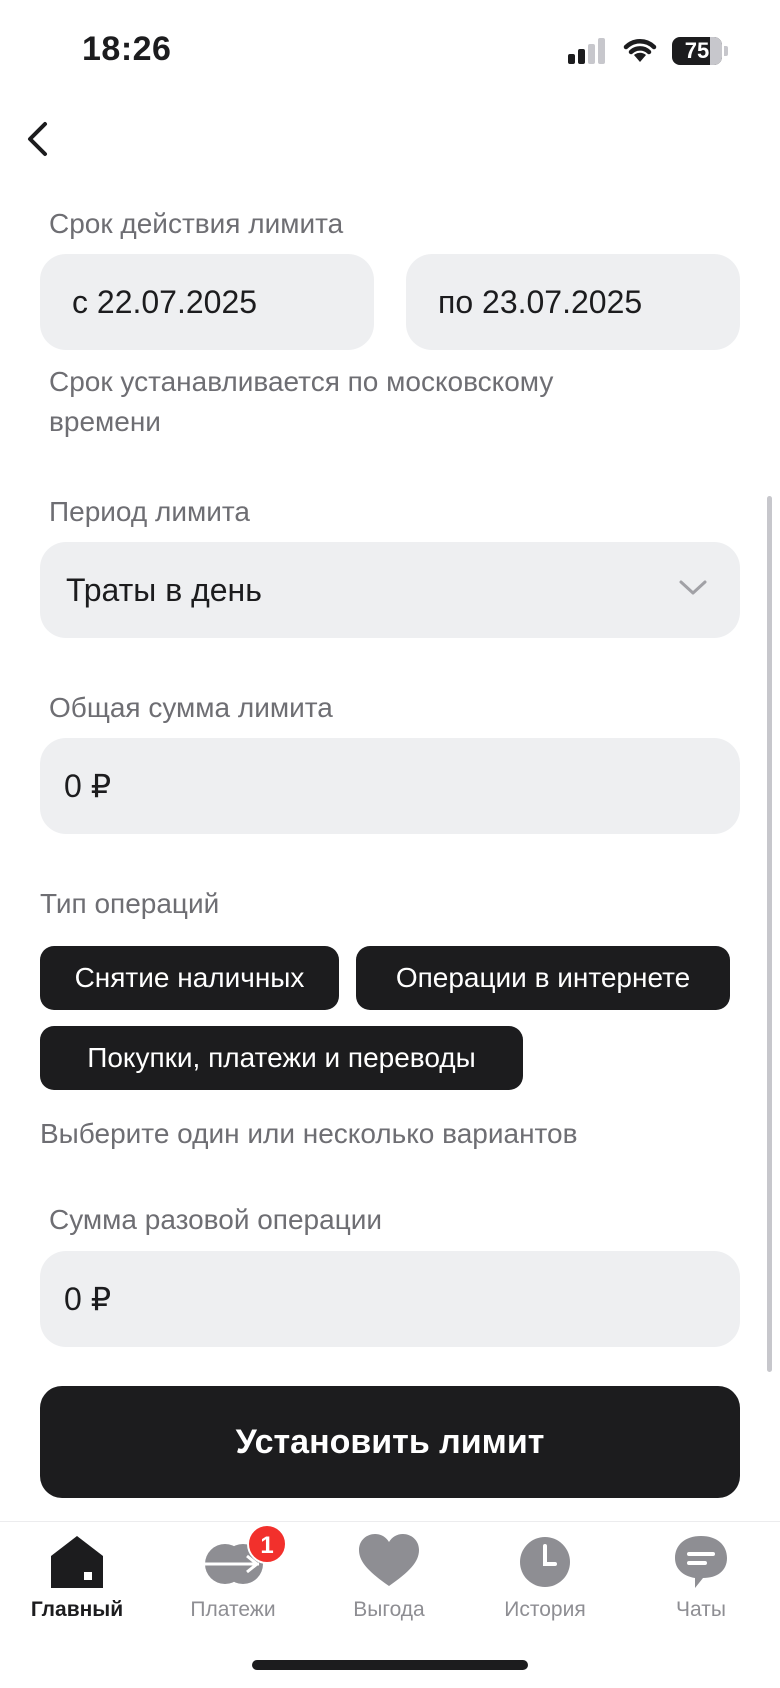  Describe the element at coordinates (640, 50) in the screenshot. I see `wifi-icon` at that location.